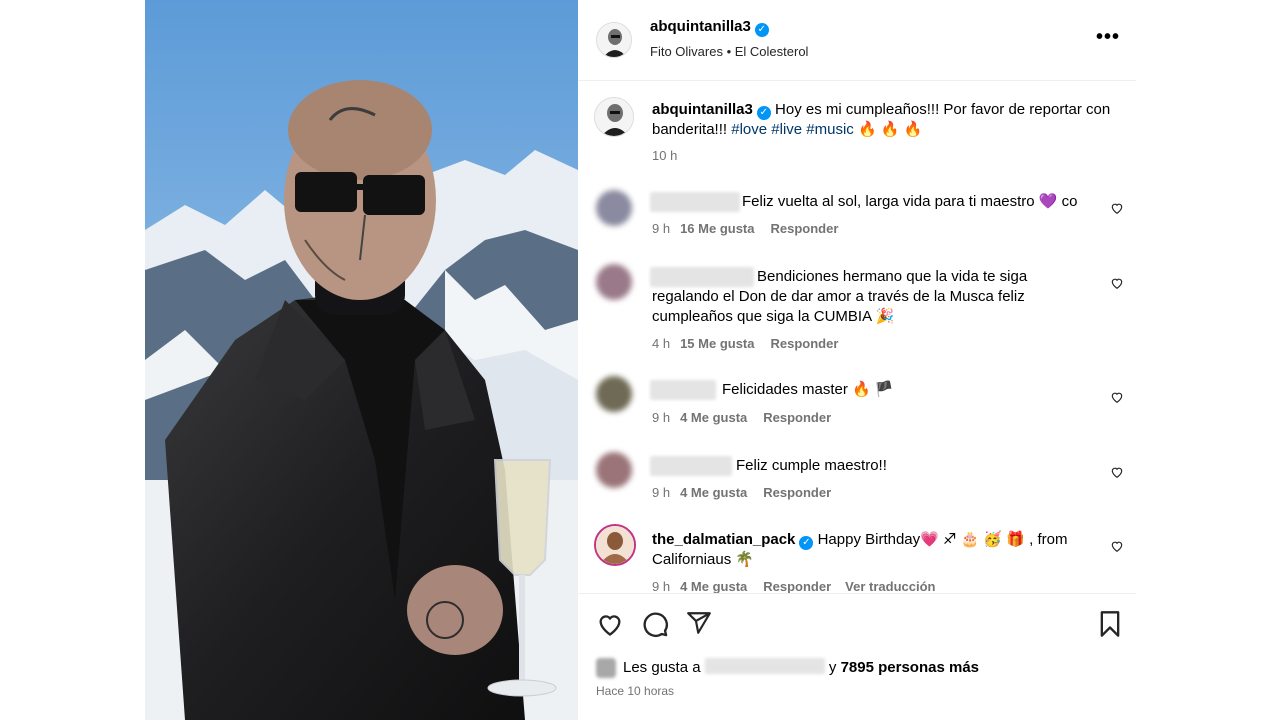  Describe the element at coordinates (890, 129) in the screenshot. I see `caption-emoji: 🔥 🔥 🔥` at that location.